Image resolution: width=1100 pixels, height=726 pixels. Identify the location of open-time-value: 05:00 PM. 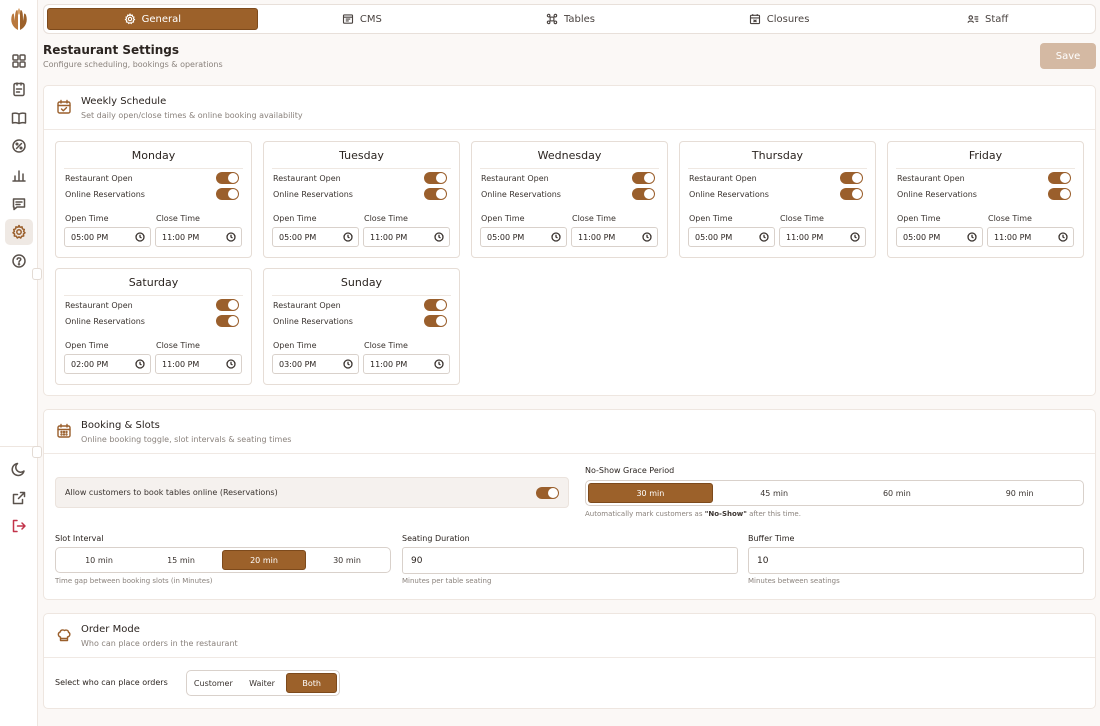
(922, 237).